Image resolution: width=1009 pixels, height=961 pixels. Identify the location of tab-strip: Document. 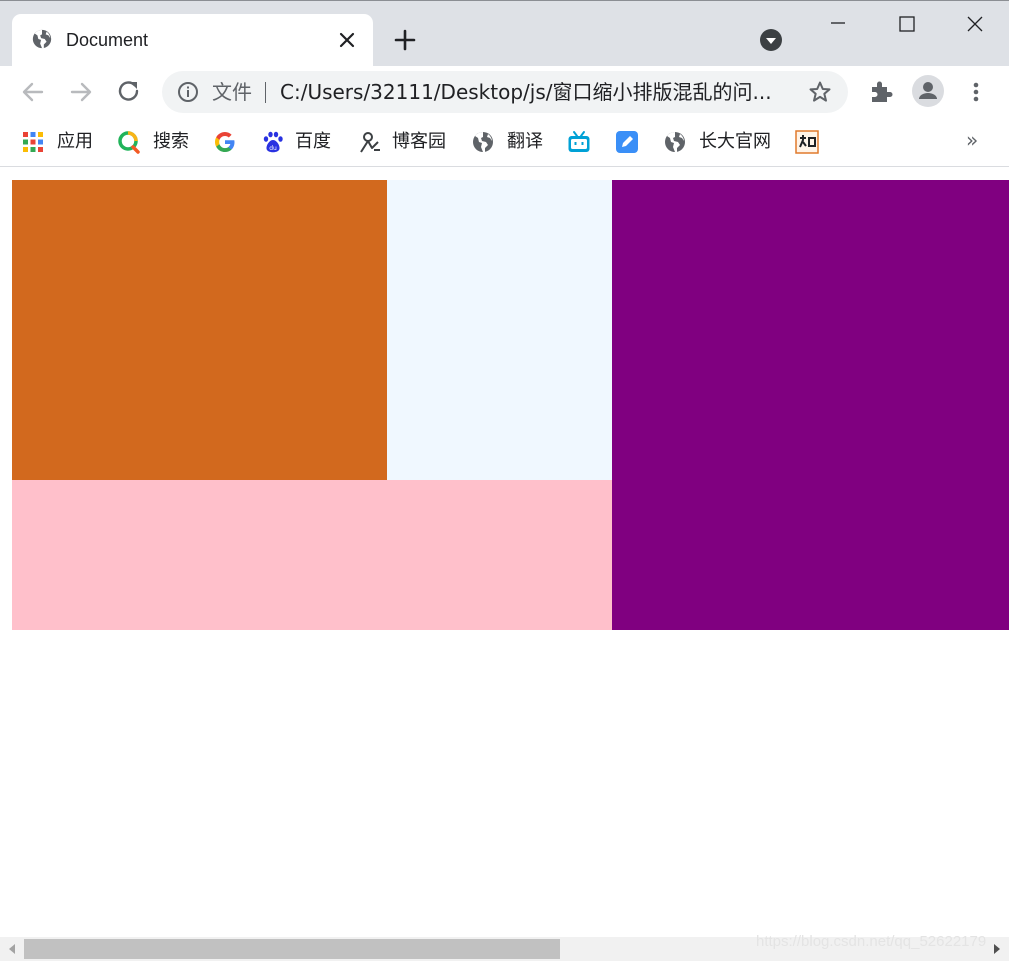
(504, 33).